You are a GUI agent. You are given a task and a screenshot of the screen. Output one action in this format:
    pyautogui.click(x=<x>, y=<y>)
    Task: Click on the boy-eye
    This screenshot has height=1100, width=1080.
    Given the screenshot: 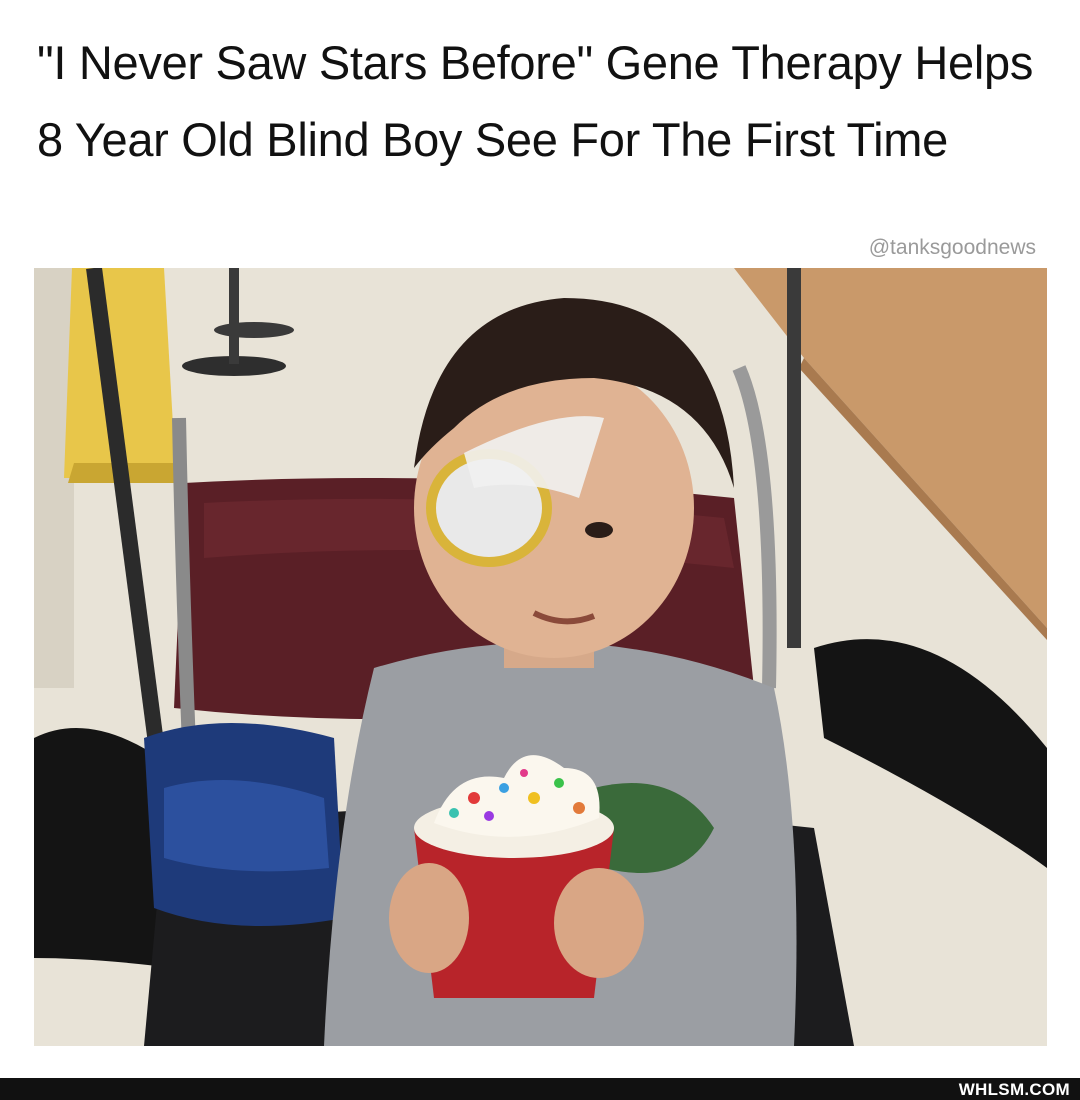 What is the action you would take?
    pyautogui.click(x=599, y=530)
    